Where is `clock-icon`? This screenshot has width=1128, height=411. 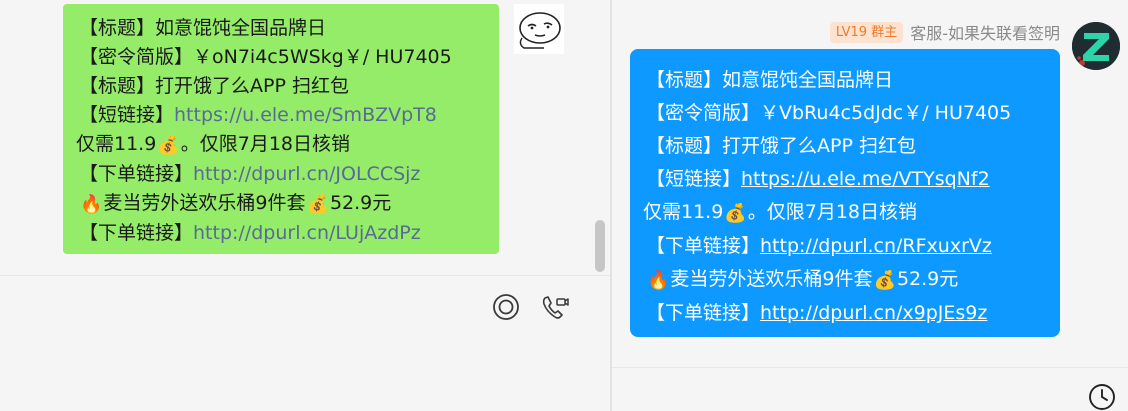 clock-icon is located at coordinates (1102, 396).